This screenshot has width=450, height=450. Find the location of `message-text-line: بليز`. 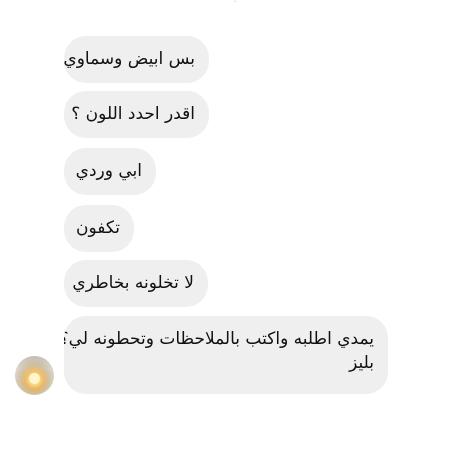

message-text-line: بليز is located at coordinates (361, 363).